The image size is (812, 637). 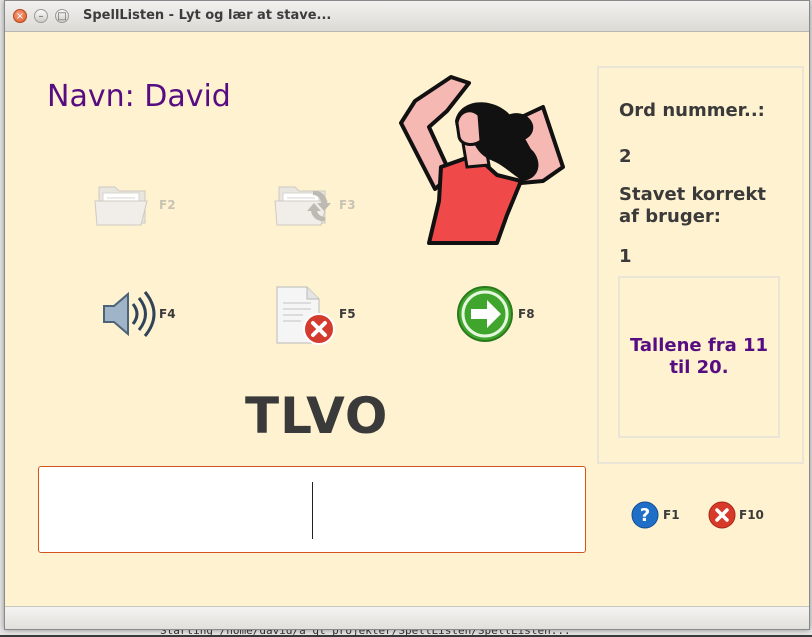 What do you see at coordinates (347, 314) in the screenshot?
I see `clear-entry-key-label: F5` at bounding box center [347, 314].